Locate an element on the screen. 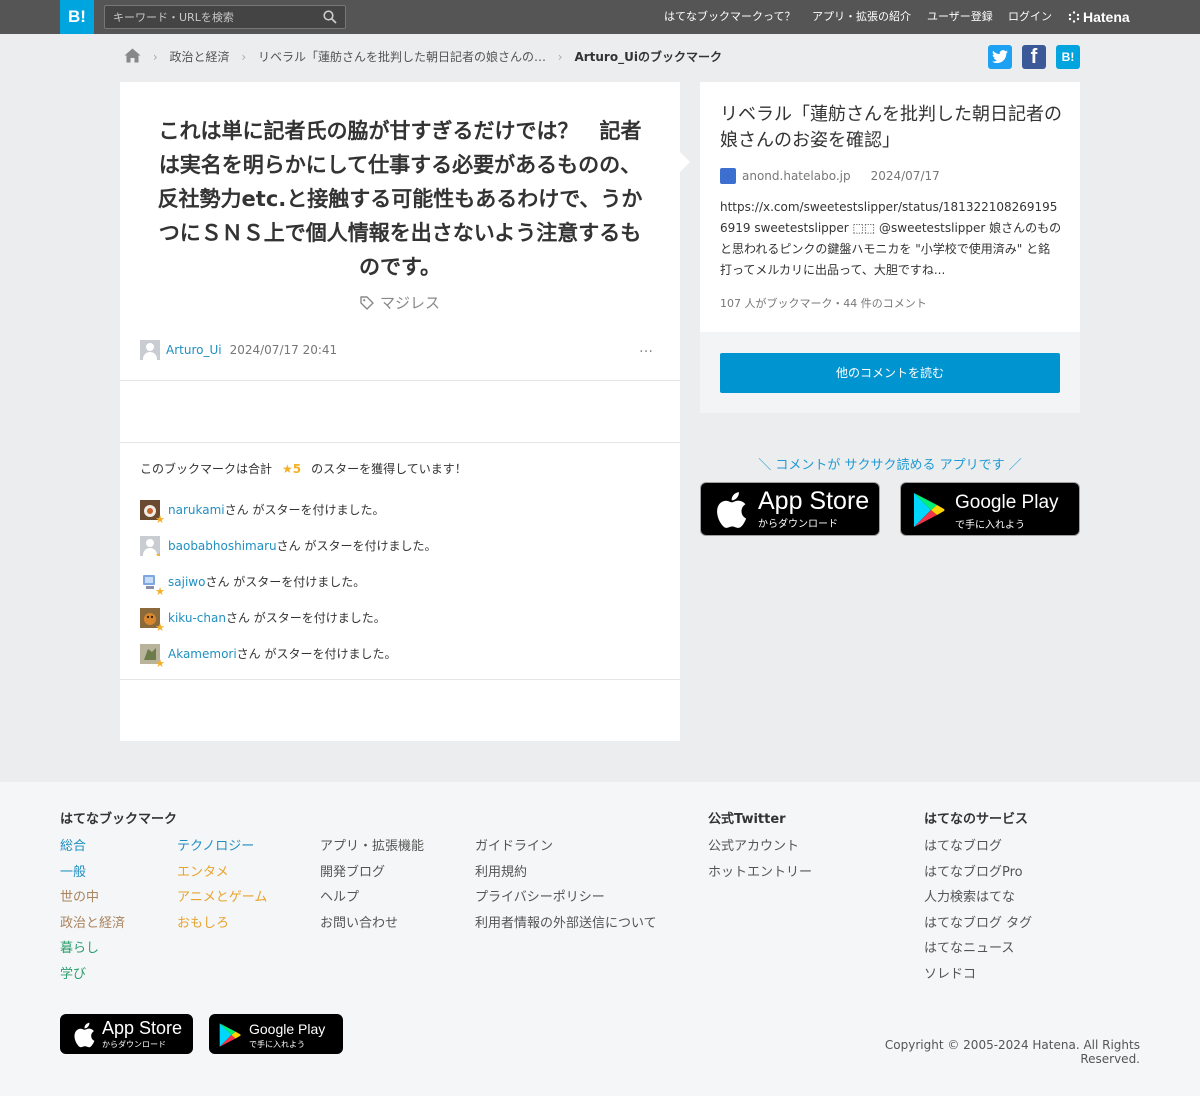 This screenshot has width=1200, height=1096. twitter-share-button is located at coordinates (1000, 57).